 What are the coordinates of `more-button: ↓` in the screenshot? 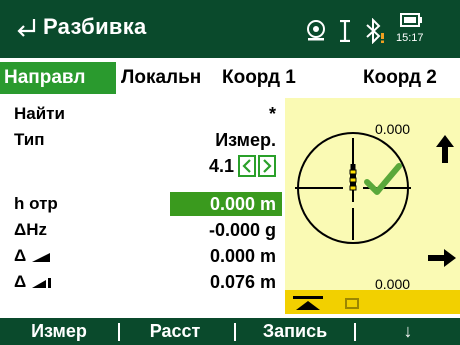 It's located at (408, 331).